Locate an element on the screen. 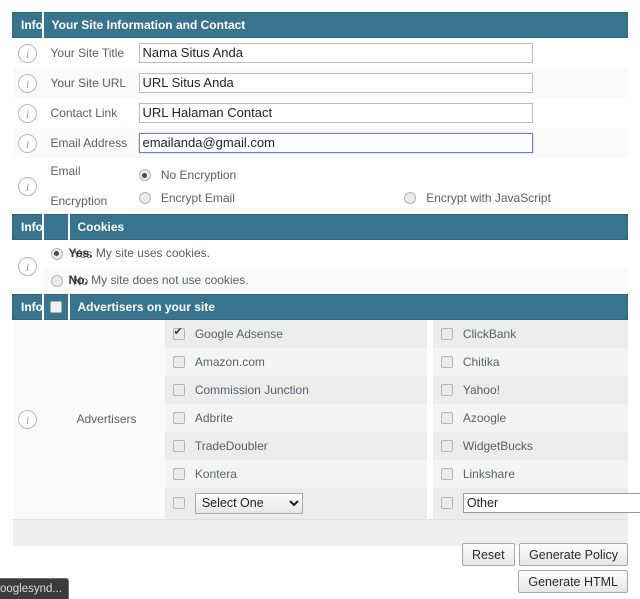 This screenshot has height=599, width=640. cookies-no-option: No is located at coordinates (65, 280).